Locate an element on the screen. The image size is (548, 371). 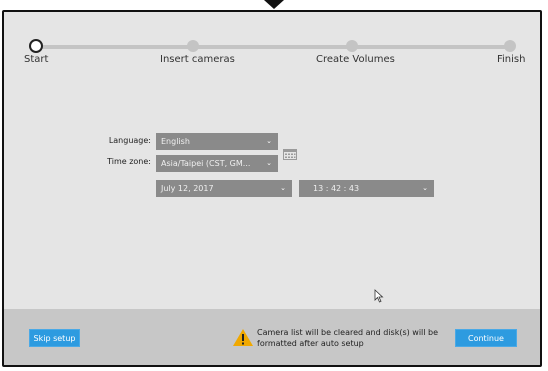
mouse-cursor-icon is located at coordinates (379, 296).